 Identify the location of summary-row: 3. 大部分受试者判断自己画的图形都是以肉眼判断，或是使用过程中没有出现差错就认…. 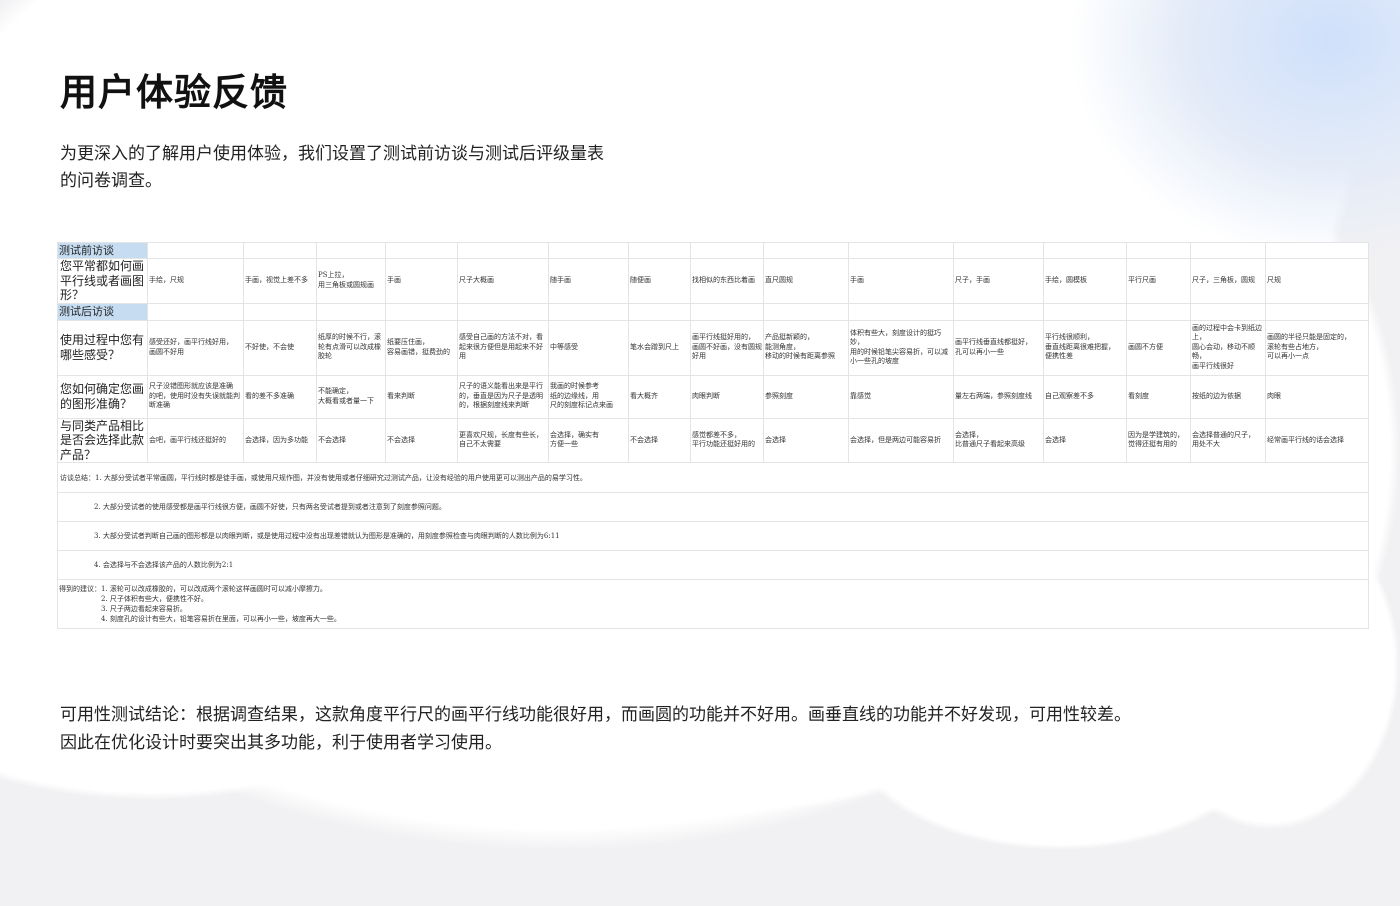
(713, 536).